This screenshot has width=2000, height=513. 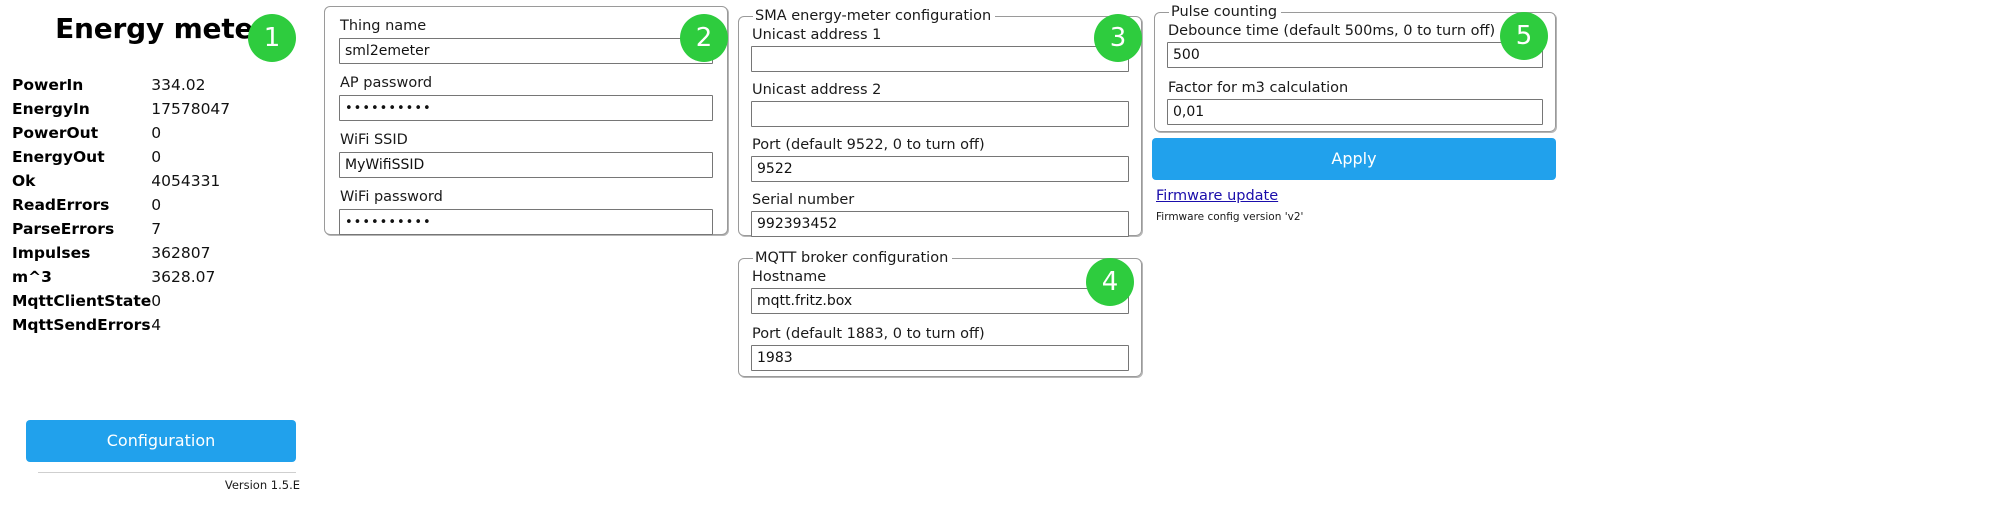 I want to click on sma-field-0: Unicast address 1, so click(x=940, y=49).